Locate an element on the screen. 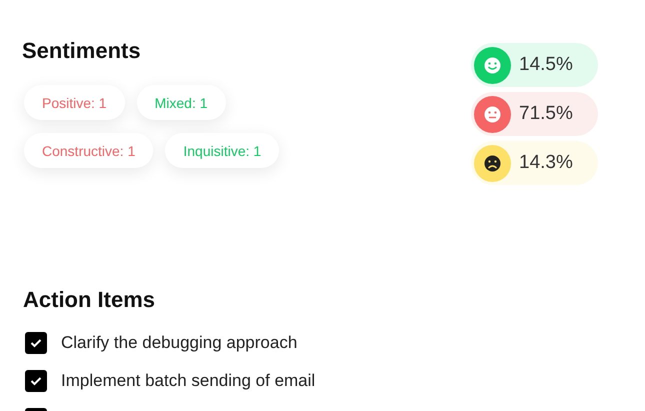 This screenshot has width=645, height=411. frown-face-icon is located at coordinates (492, 163).